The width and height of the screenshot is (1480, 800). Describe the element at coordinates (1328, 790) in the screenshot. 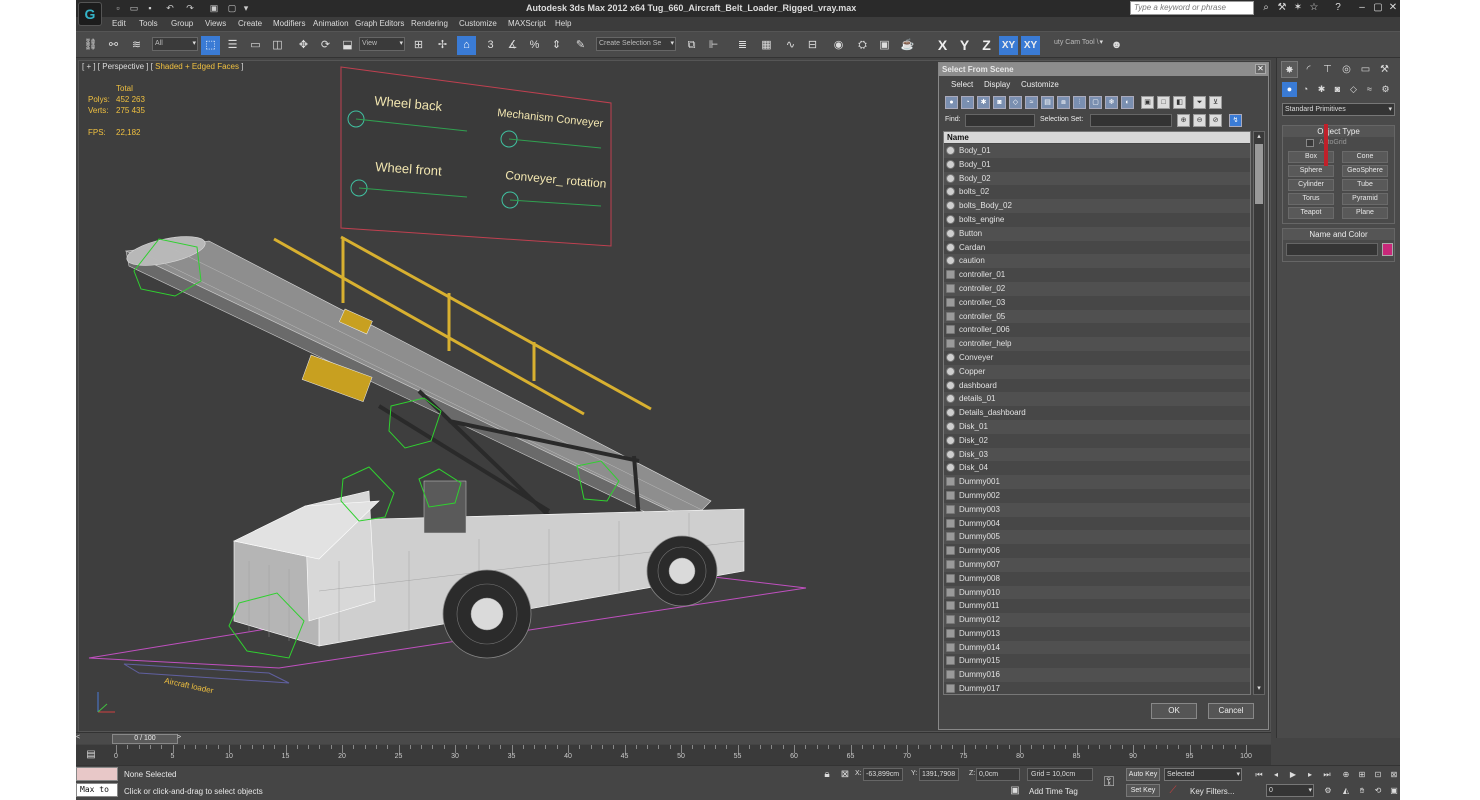

I see `time-configuration-icon: ⚙` at that location.